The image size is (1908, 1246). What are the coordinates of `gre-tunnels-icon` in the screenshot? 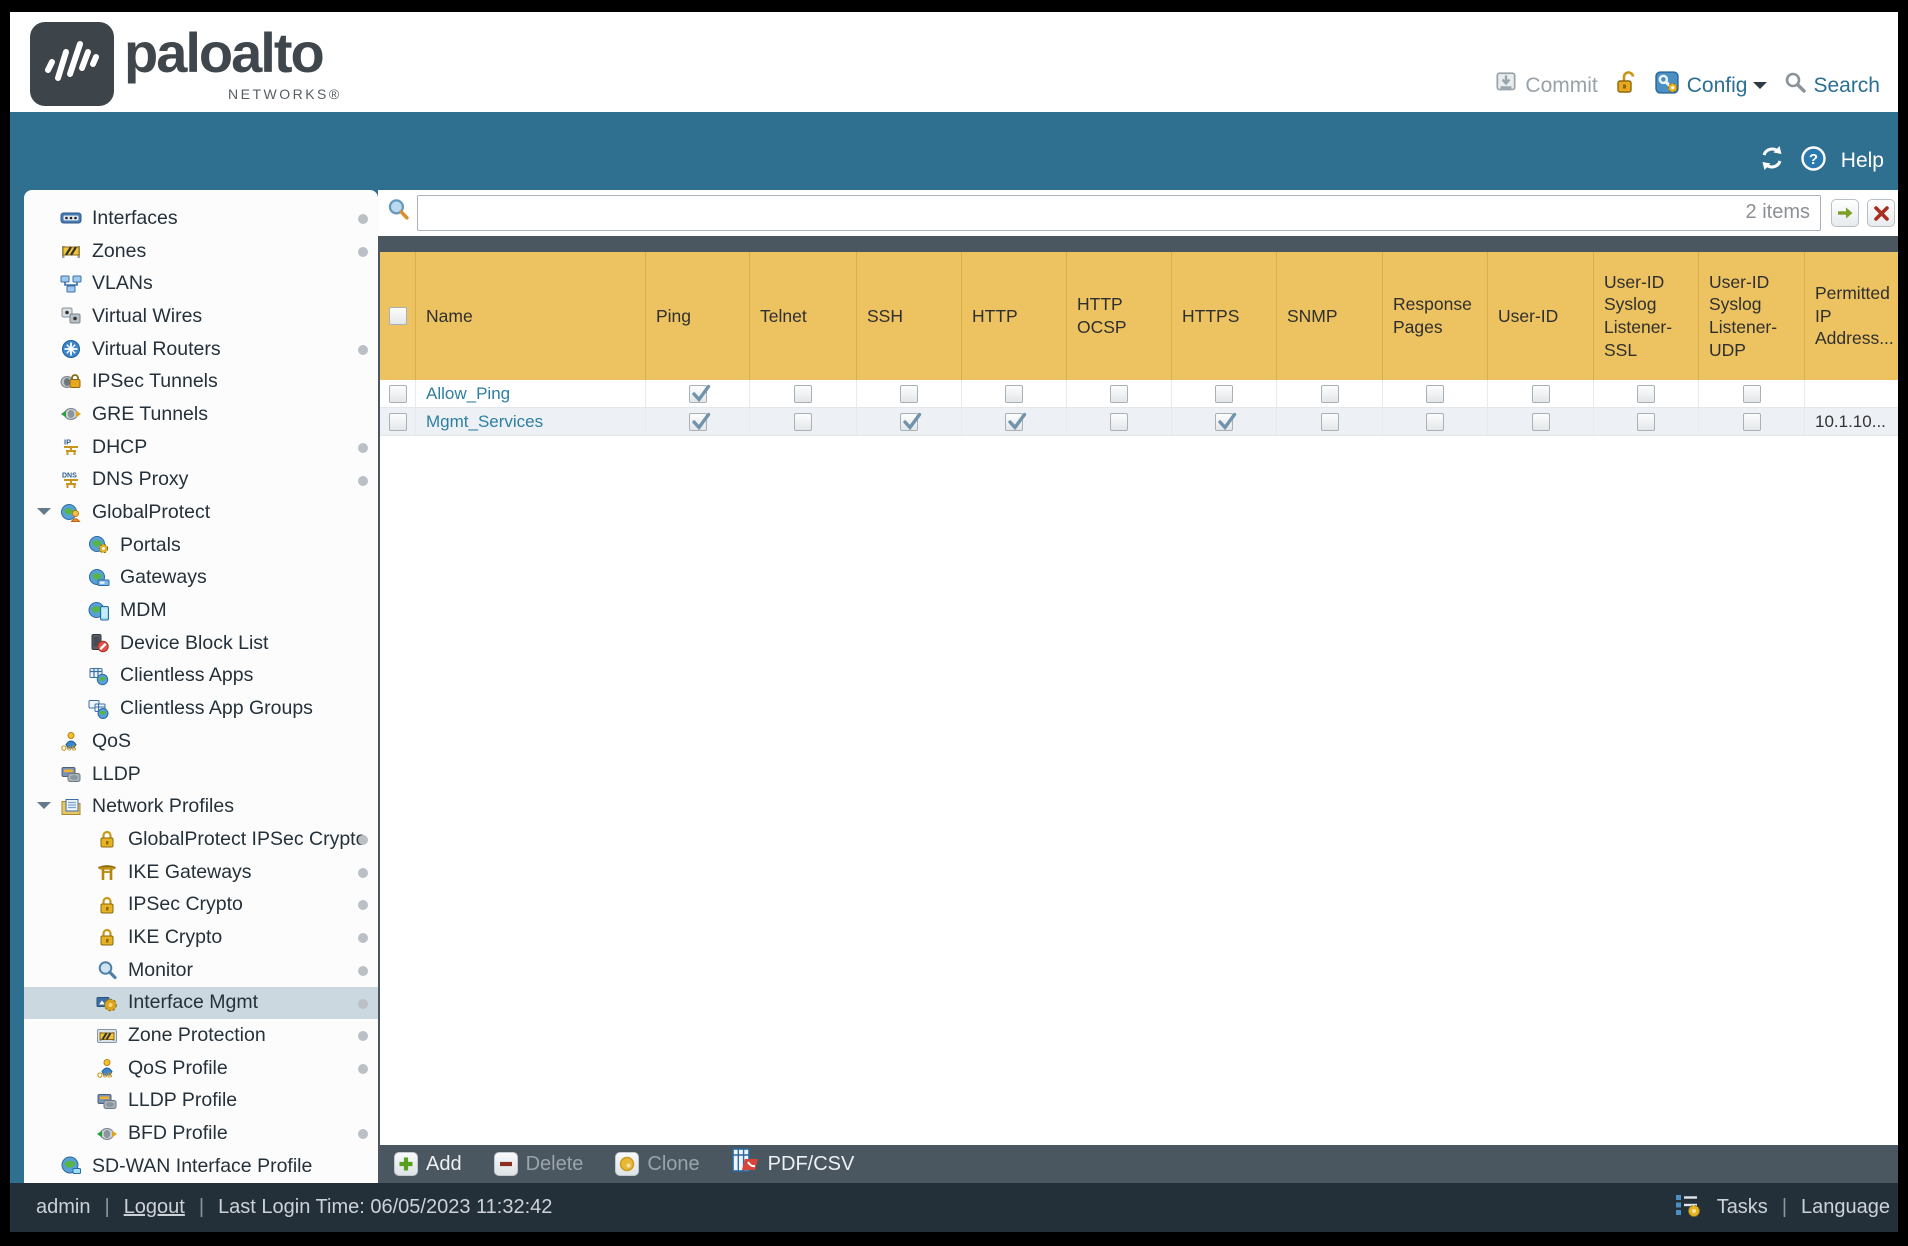 It's located at (72, 414).